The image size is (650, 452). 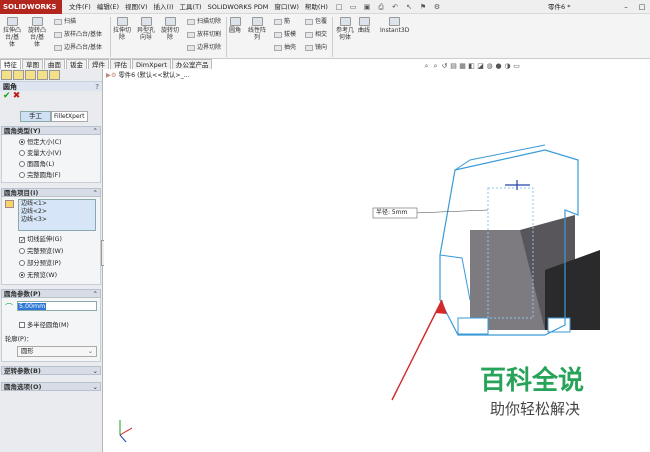 I want to click on radius-callout-label: 半径: 5mm, so click(x=391, y=213).